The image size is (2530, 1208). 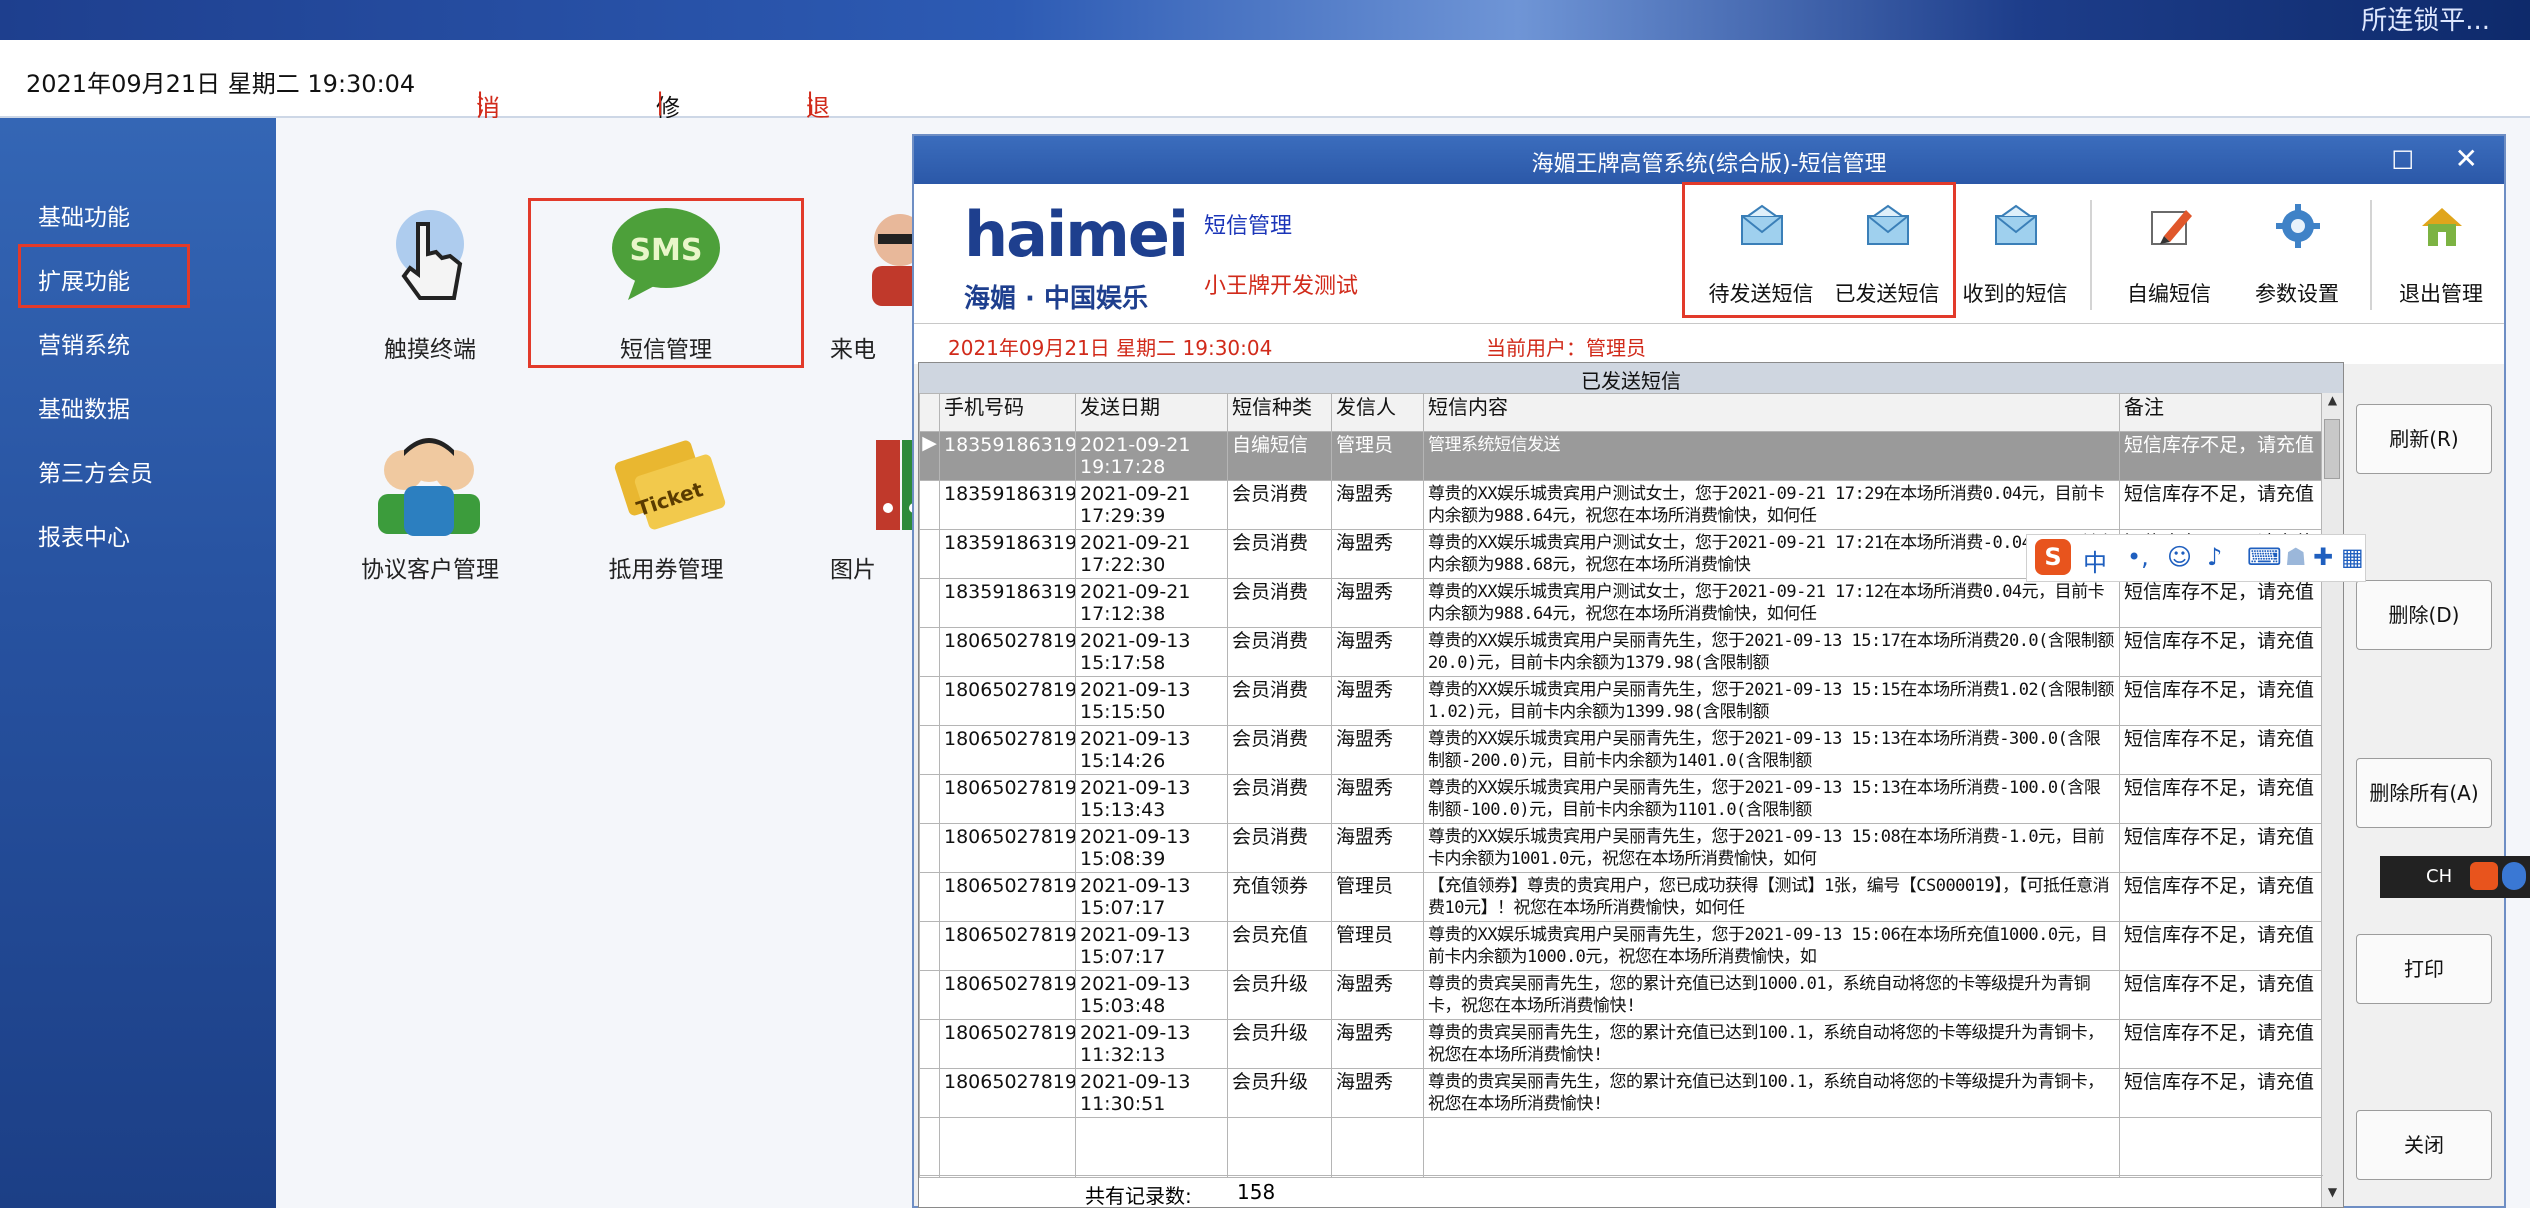 I want to click on current-user: 当前用户：管理员, so click(x=1566, y=348).